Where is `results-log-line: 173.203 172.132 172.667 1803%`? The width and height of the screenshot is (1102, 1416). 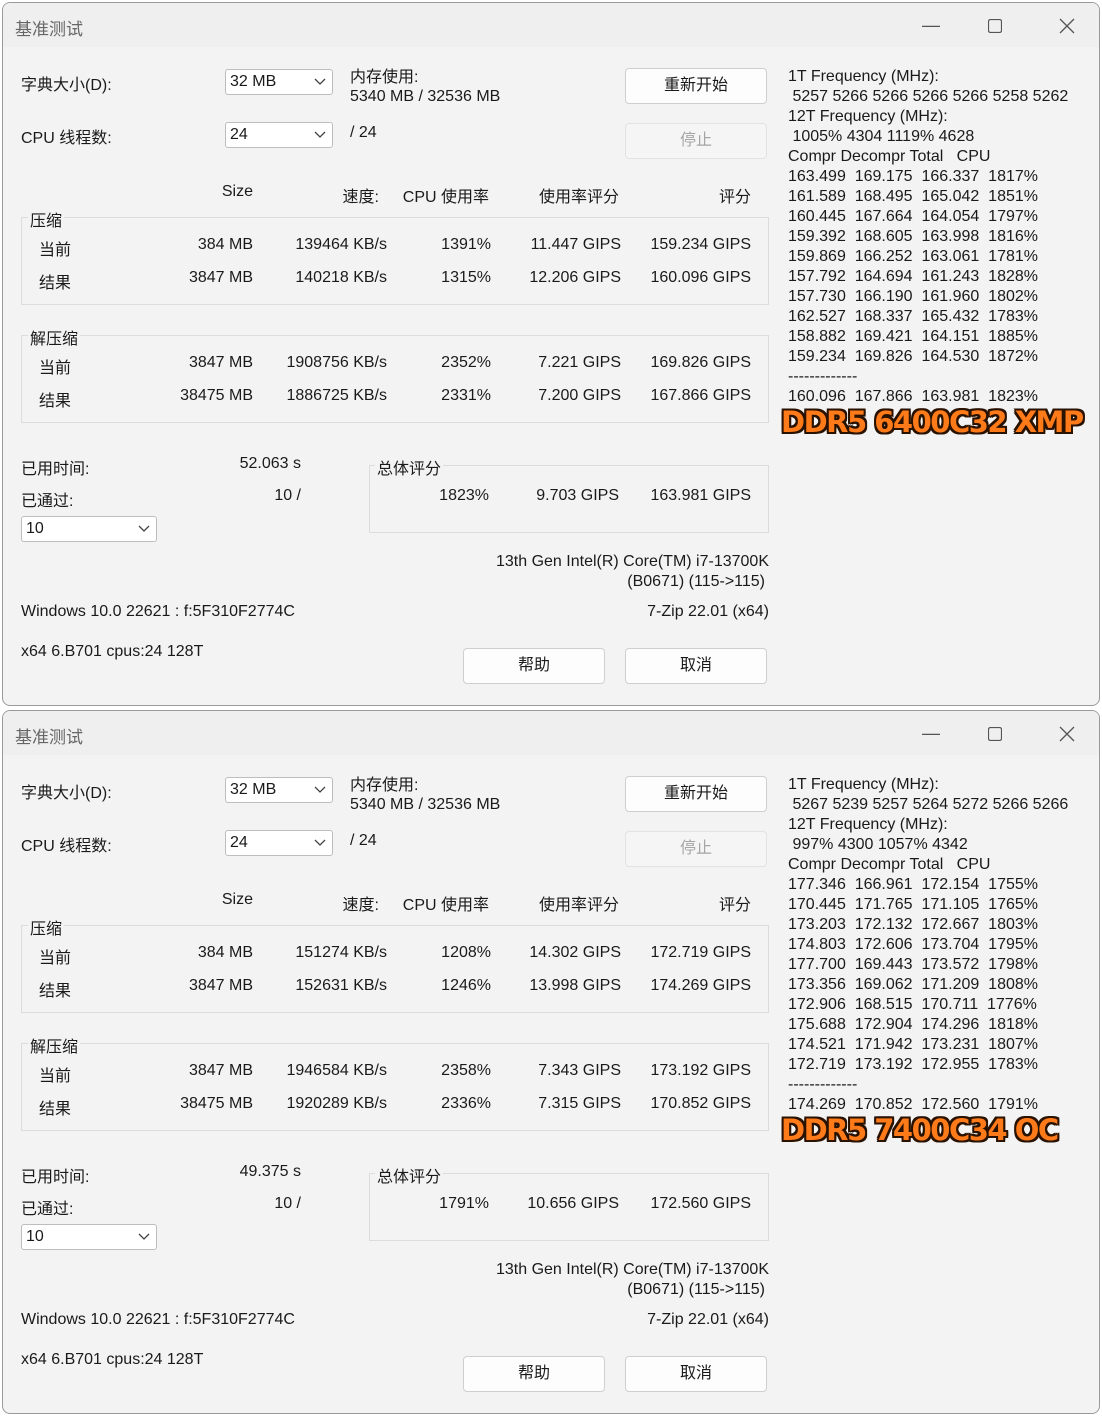 results-log-line: 173.203 172.132 172.667 1803% is located at coordinates (913, 924).